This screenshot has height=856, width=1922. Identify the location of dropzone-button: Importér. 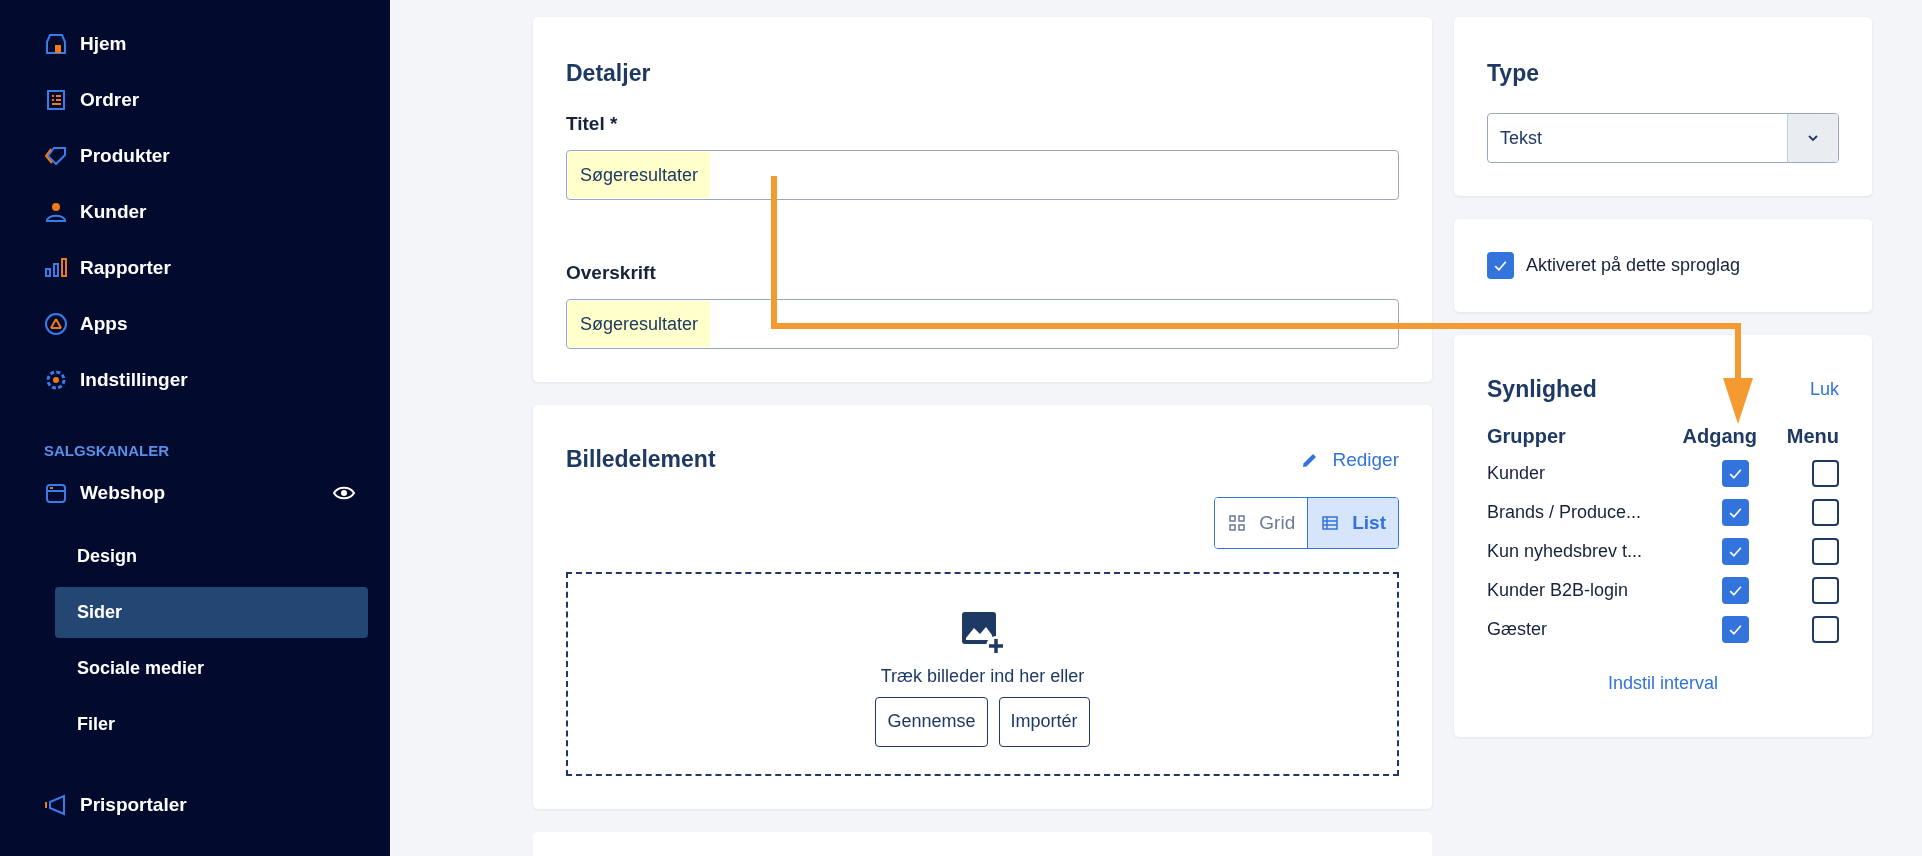
(1044, 721).